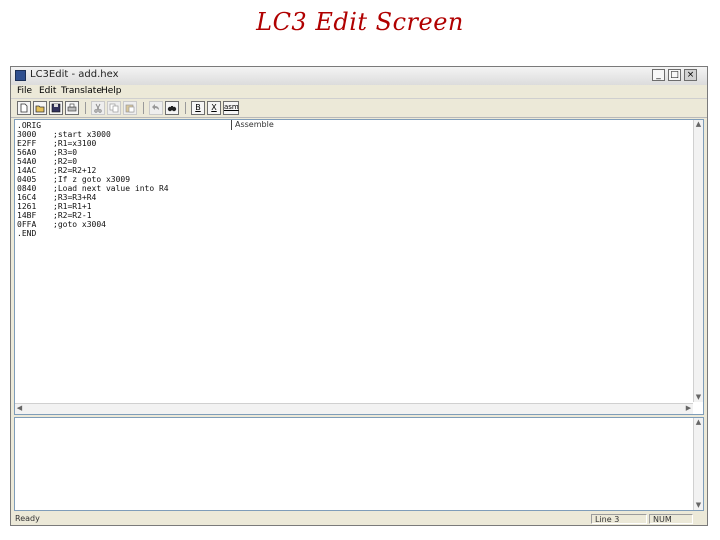  What do you see at coordinates (111, 188) in the screenshot?
I see `code-comment: ;Load next value into R4` at bounding box center [111, 188].